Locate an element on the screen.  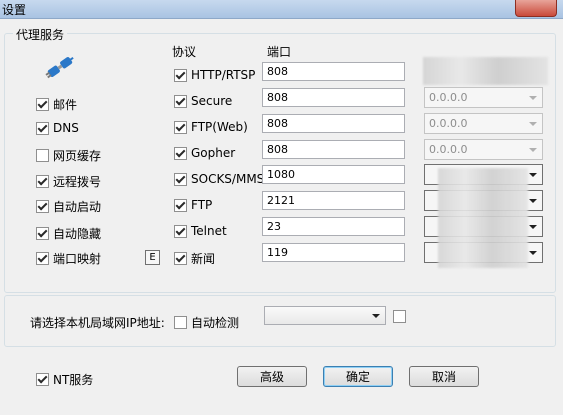
port-telnet-input: 23 is located at coordinates (333, 226).